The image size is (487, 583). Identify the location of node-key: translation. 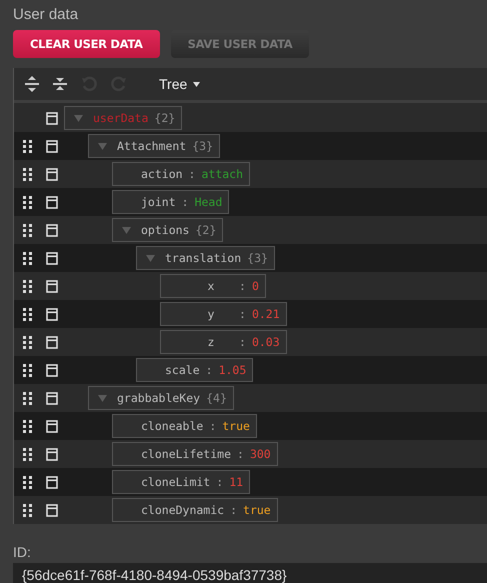
(203, 258).